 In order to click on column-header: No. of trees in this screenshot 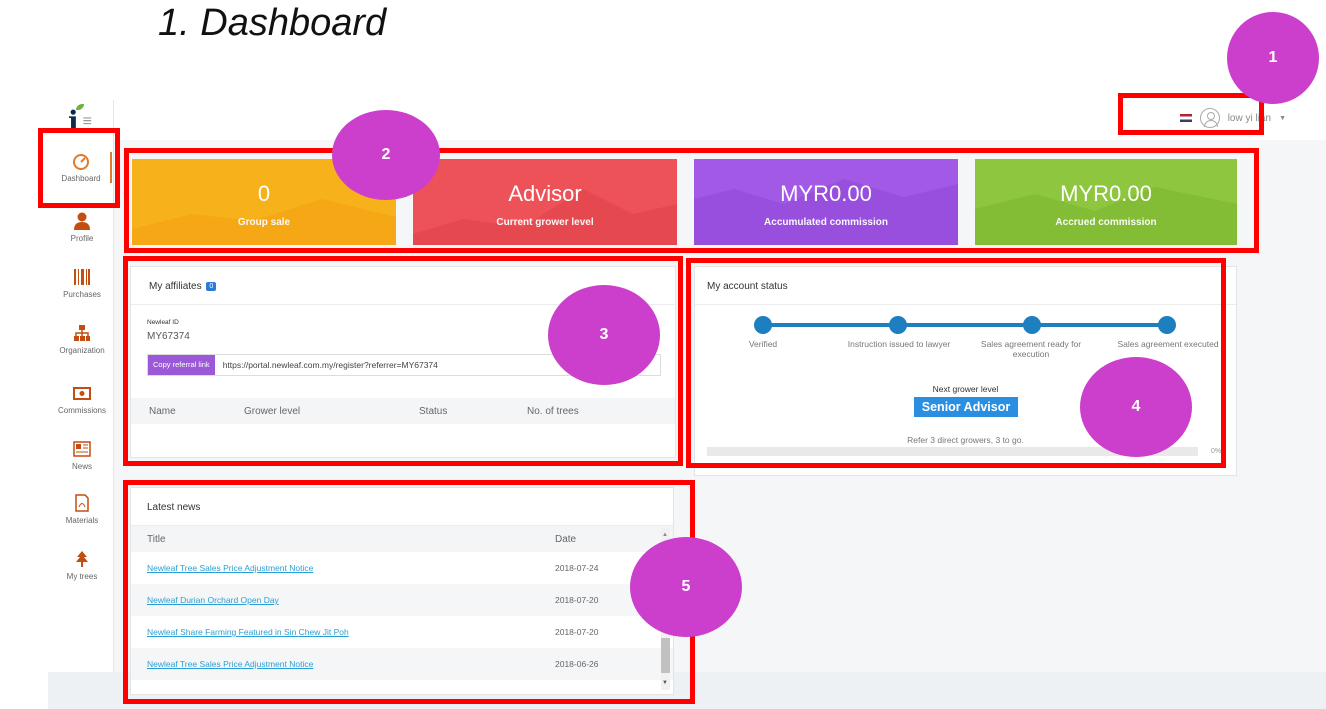, I will do `click(592, 411)`.